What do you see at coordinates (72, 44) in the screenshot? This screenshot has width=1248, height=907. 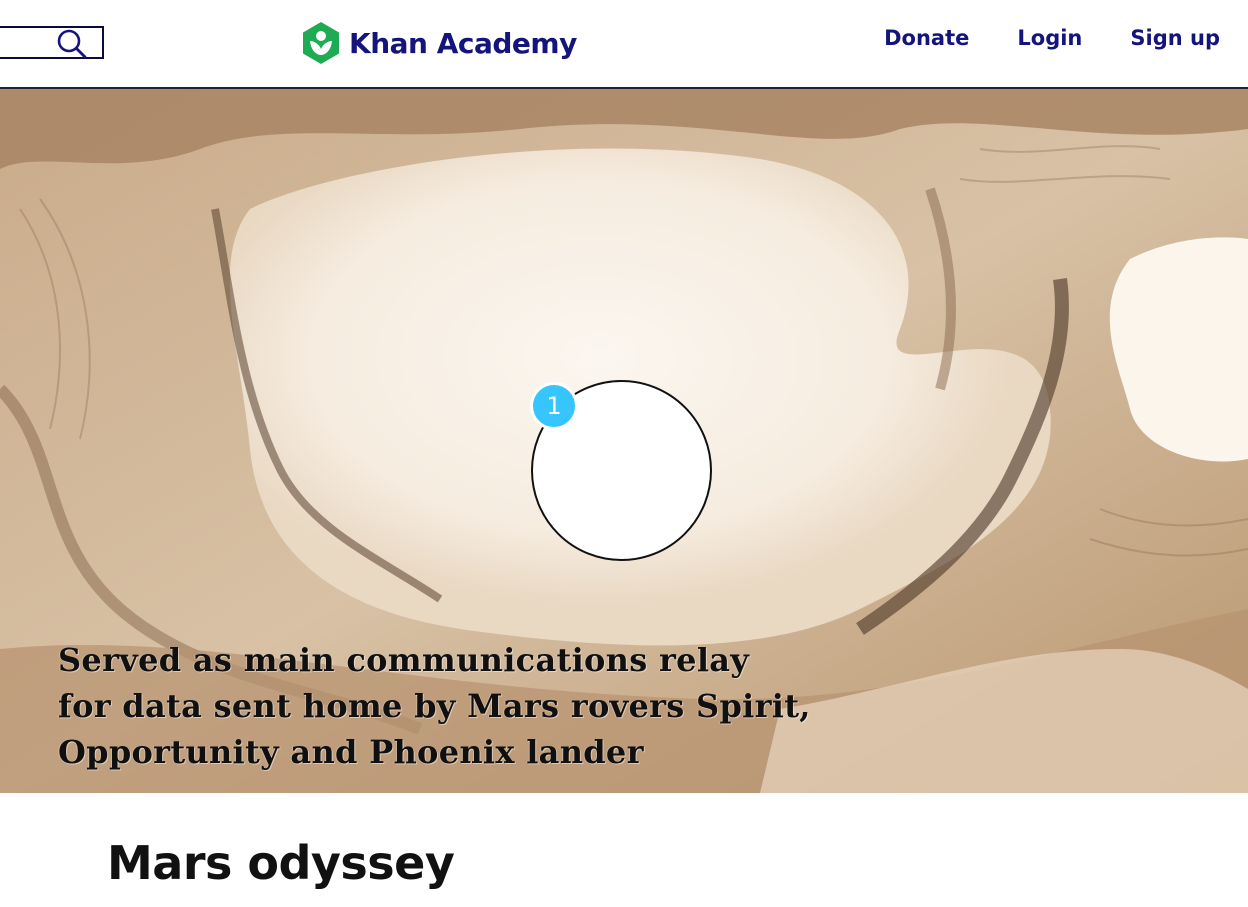 I see `search-icon` at bounding box center [72, 44].